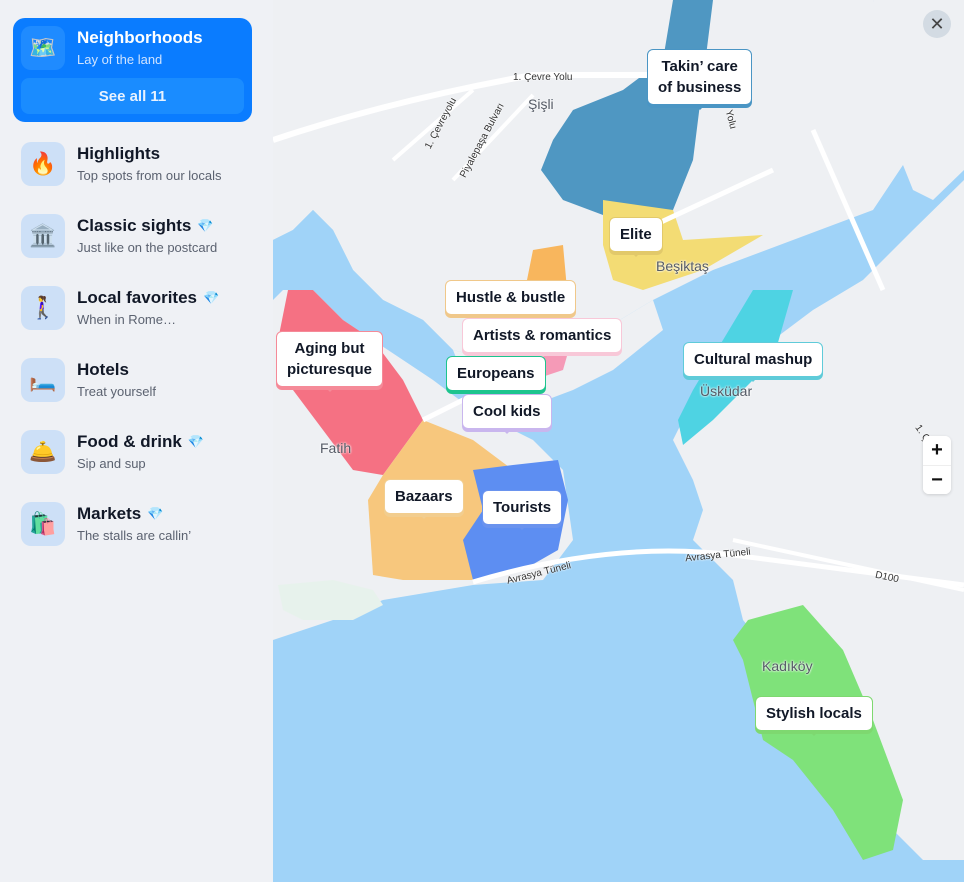 The width and height of the screenshot is (964, 882). I want to click on shopping-bags-icon: 🛍️, so click(43, 524).